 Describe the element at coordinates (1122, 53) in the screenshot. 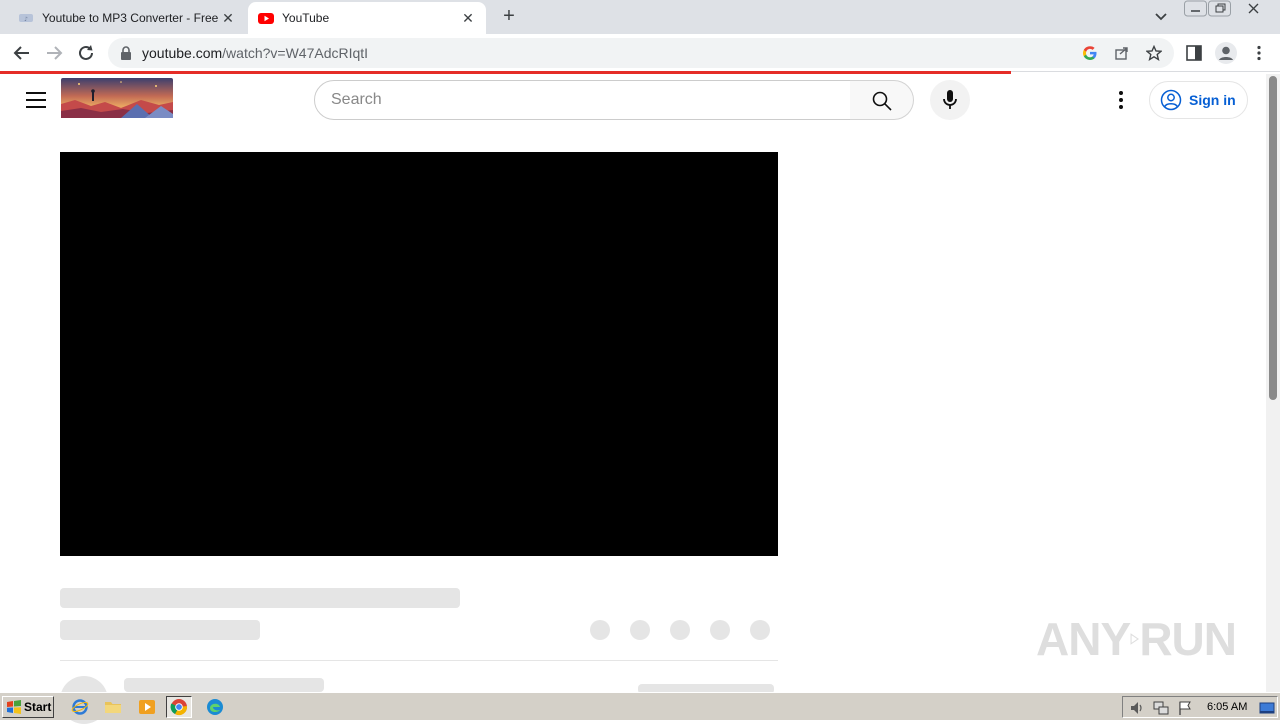

I see `share-icon` at that location.